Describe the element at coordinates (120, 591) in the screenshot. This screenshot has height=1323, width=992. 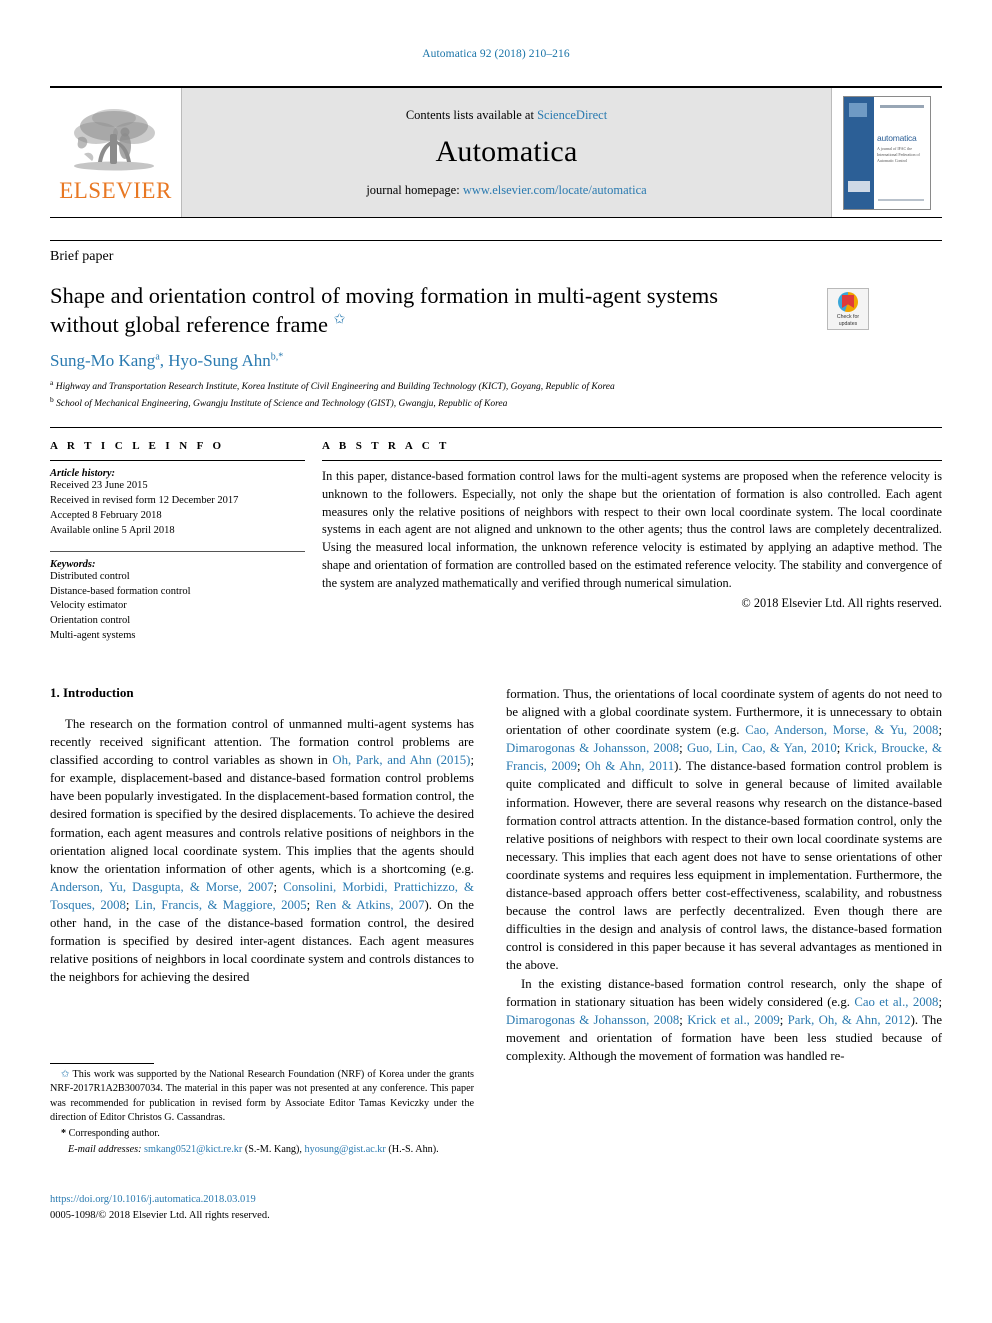
I see `keyword-item: Distance-based formation control` at that location.